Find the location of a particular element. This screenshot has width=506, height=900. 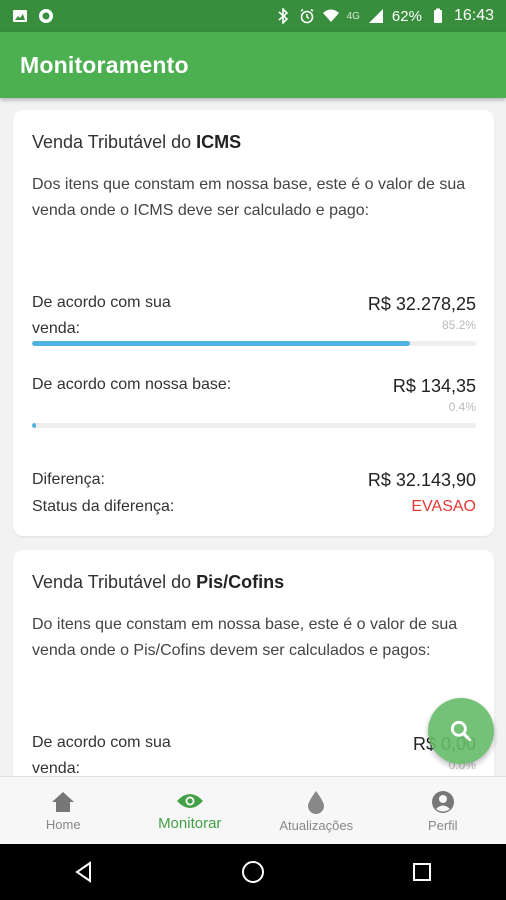

search-fab is located at coordinates (461, 731).